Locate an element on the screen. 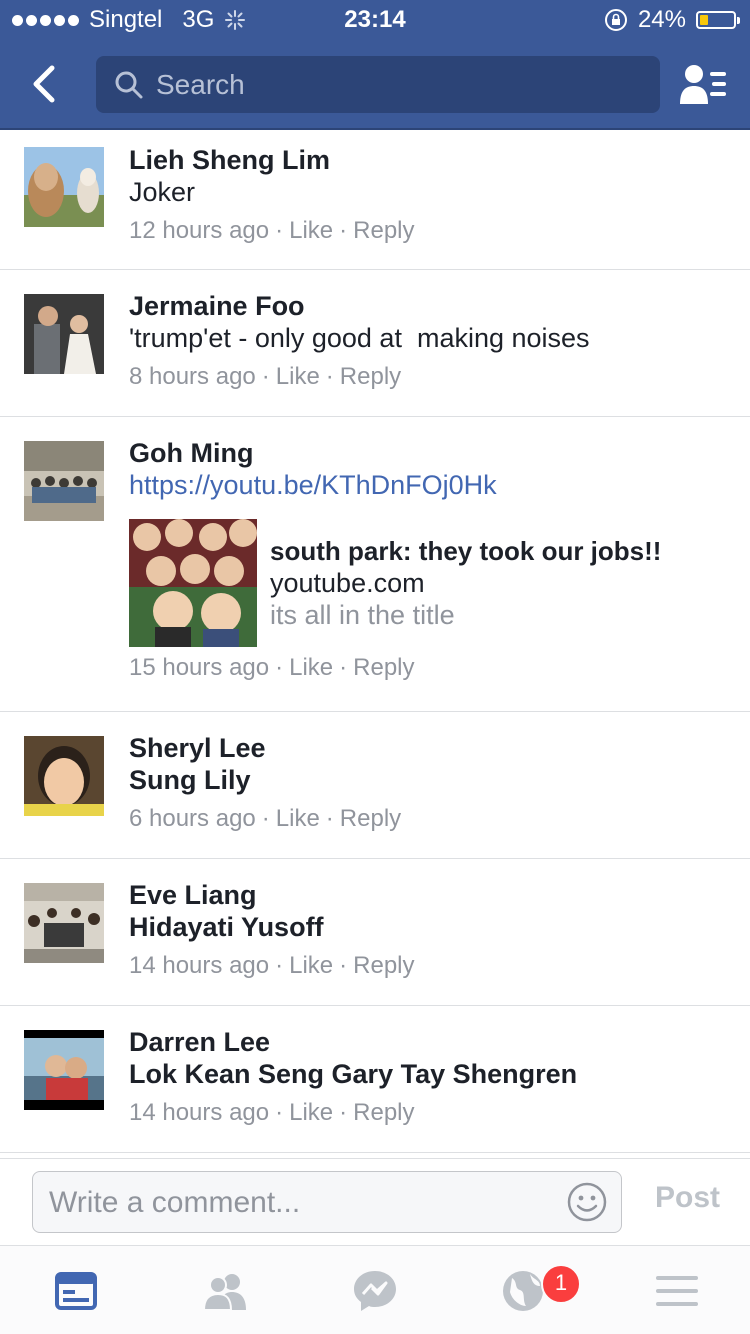  post-button: Post is located at coordinates (687, 1198).